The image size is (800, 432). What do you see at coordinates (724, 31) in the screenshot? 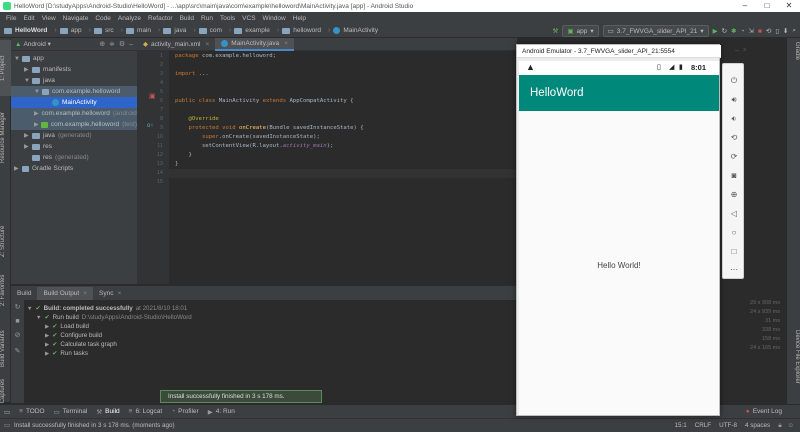
I see `apply-changes-icon: ↻` at bounding box center [724, 31].